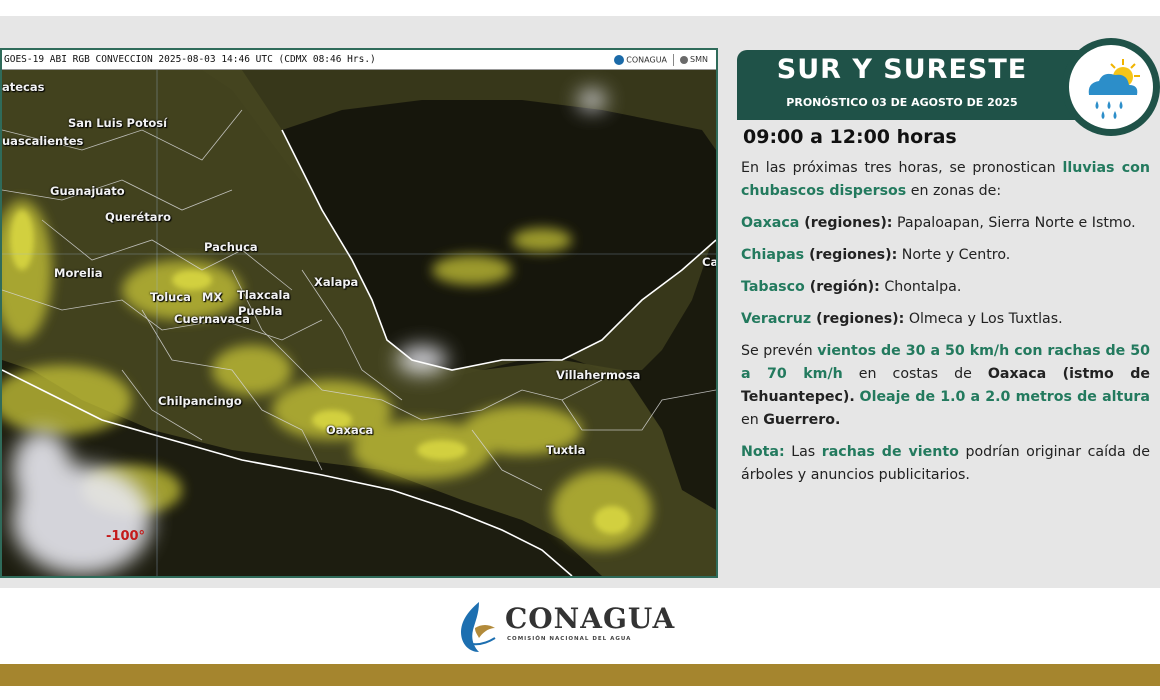  What do you see at coordinates (684, 59) in the screenshot?
I see `smn-mini-icon` at bounding box center [684, 59].